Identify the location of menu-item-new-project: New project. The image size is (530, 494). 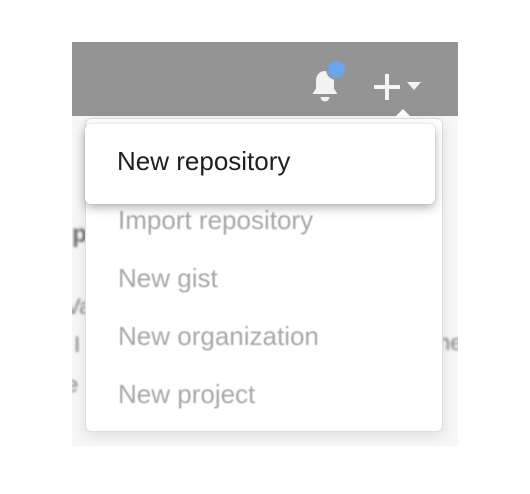
(186, 394).